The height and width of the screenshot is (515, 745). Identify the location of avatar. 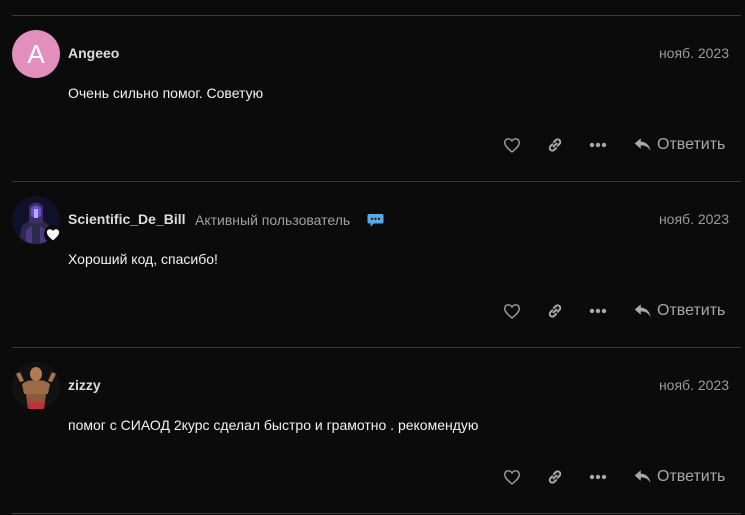
(36, 386).